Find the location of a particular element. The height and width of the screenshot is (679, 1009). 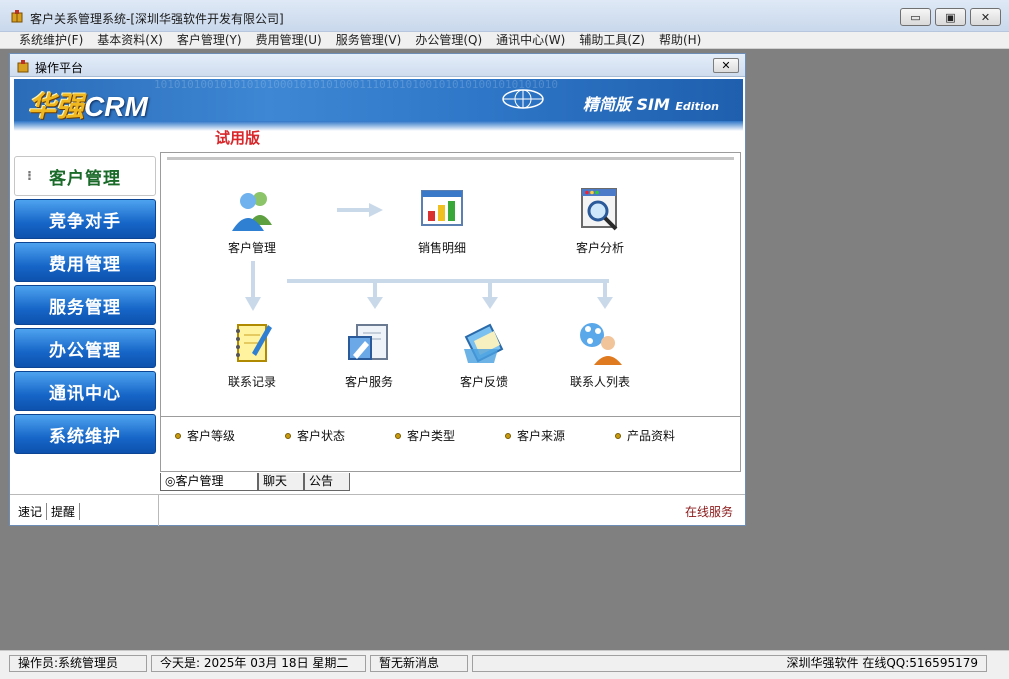

app-icon is located at coordinates (17, 16).